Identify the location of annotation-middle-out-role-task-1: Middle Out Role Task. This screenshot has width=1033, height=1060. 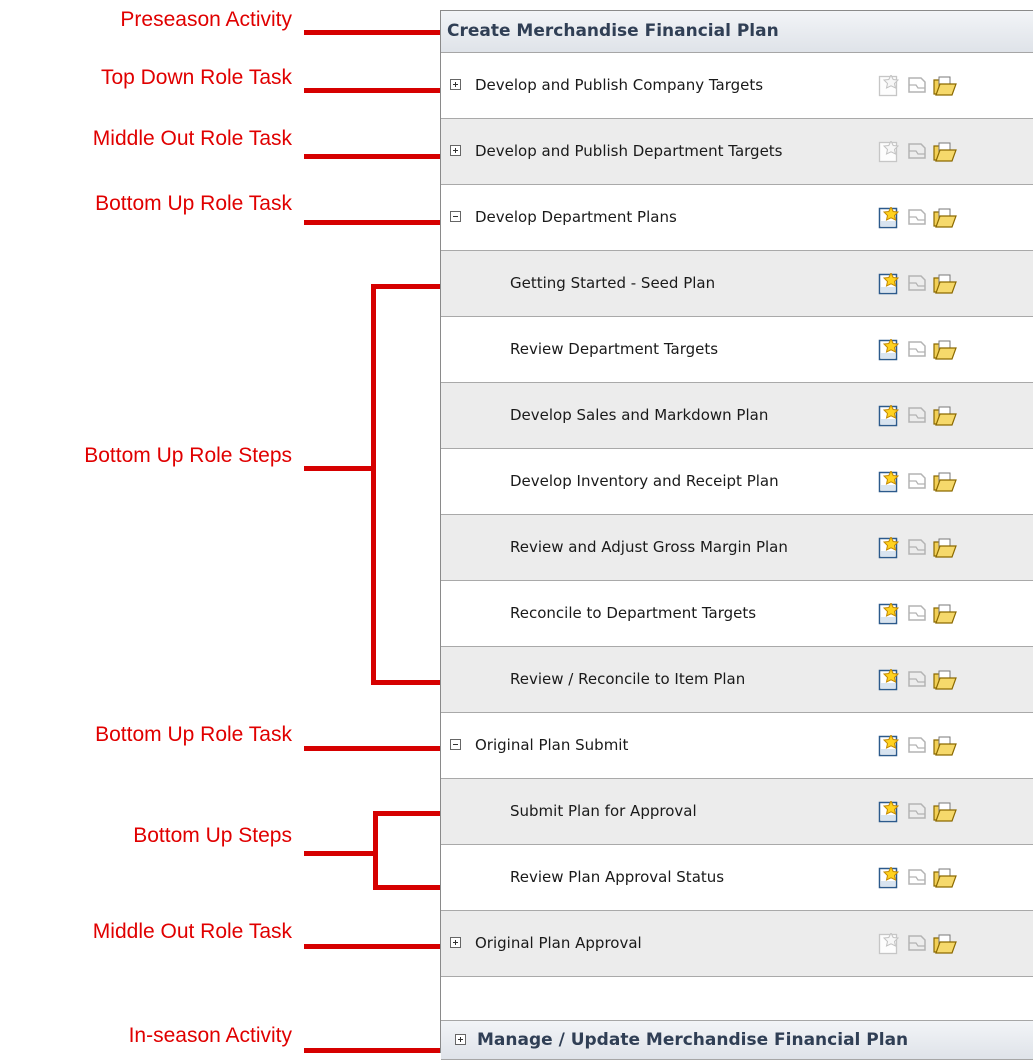
(192, 138).